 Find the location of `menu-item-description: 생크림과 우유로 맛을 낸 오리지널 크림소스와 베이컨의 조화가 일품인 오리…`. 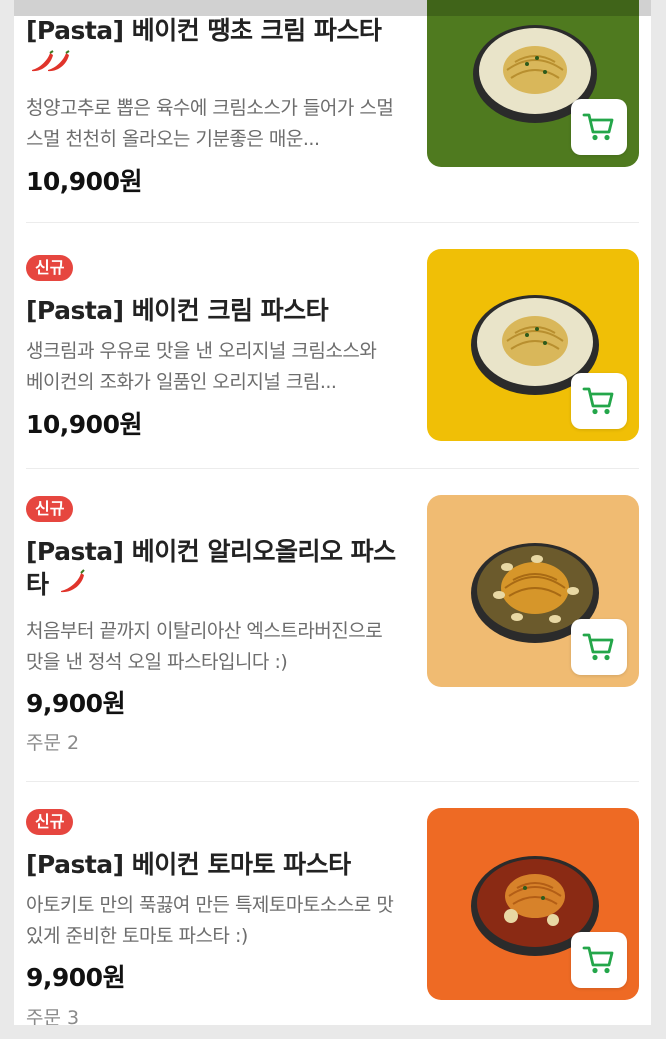

menu-item-description: 생크림과 우유로 맛을 낸 오리지널 크림소스와 베이컨의 조화가 일품인 오리… is located at coordinates (201, 366).